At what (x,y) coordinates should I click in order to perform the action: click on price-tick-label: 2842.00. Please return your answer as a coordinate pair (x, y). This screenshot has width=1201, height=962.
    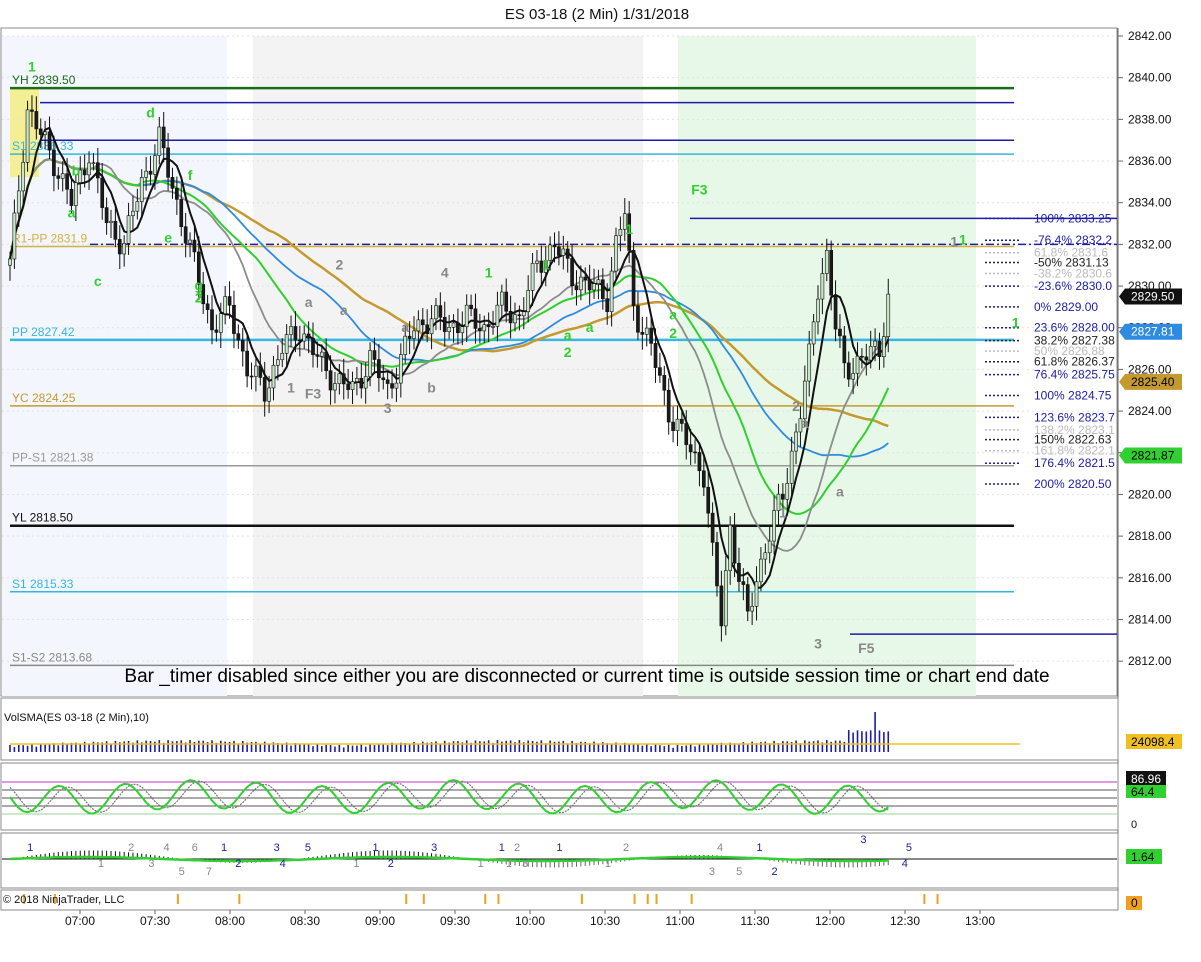
    Looking at the image, I should click on (1150, 36).